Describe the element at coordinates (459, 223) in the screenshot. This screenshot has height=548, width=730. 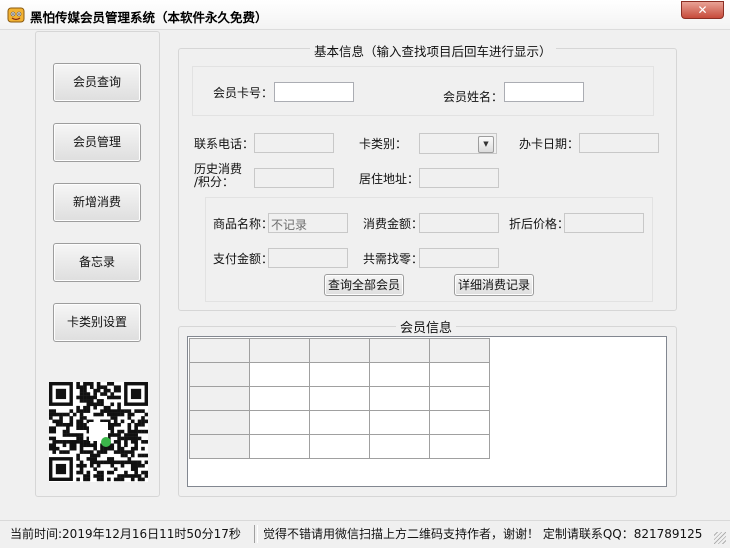
I see `amount-field` at that location.